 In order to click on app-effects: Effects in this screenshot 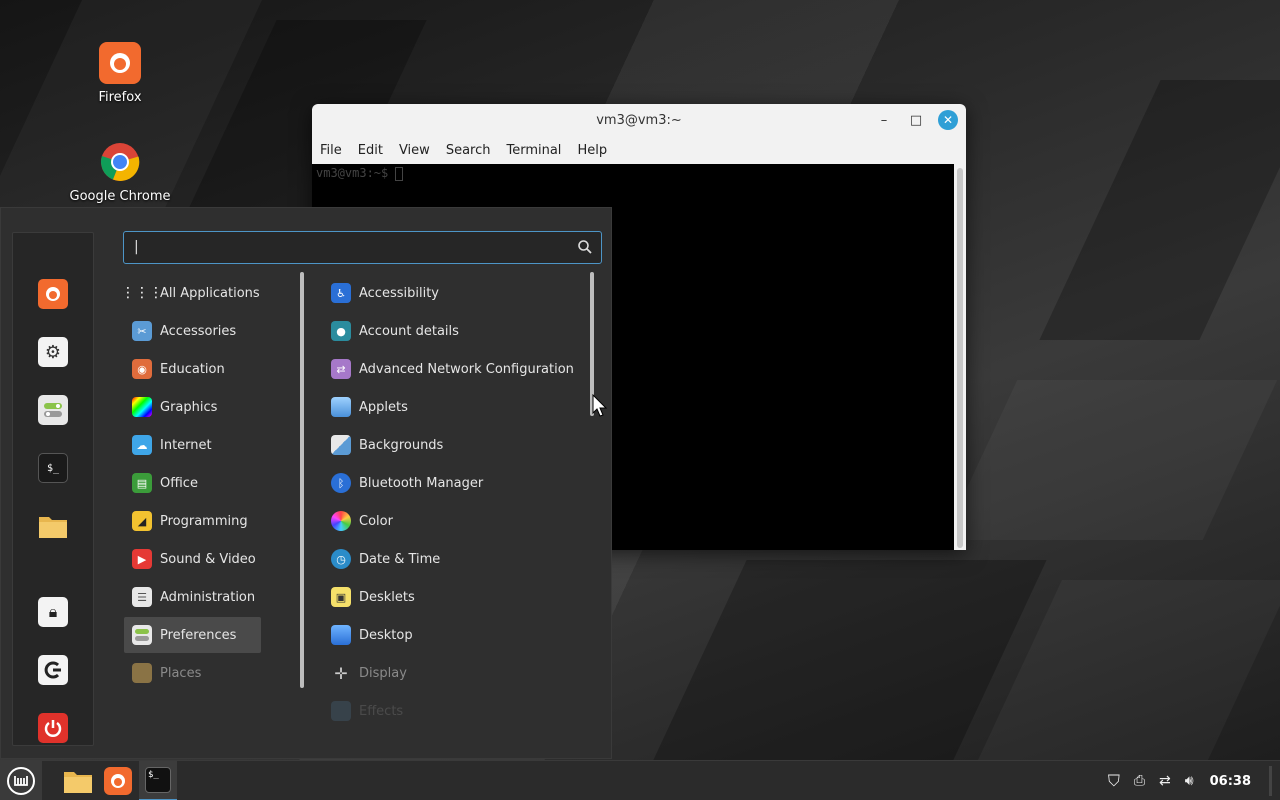, I will do `click(453, 711)`.